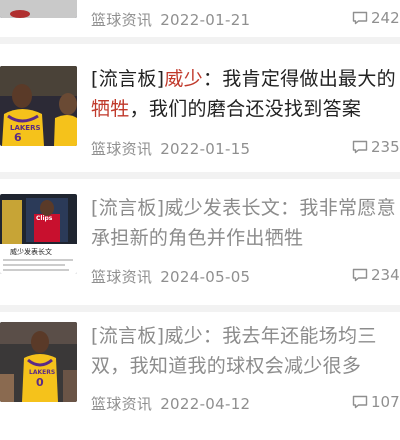 Image resolution: width=400 pixels, height=440 pixels. What do you see at coordinates (376, 402) in the screenshot?
I see `comment-count: 1070` at bounding box center [376, 402].